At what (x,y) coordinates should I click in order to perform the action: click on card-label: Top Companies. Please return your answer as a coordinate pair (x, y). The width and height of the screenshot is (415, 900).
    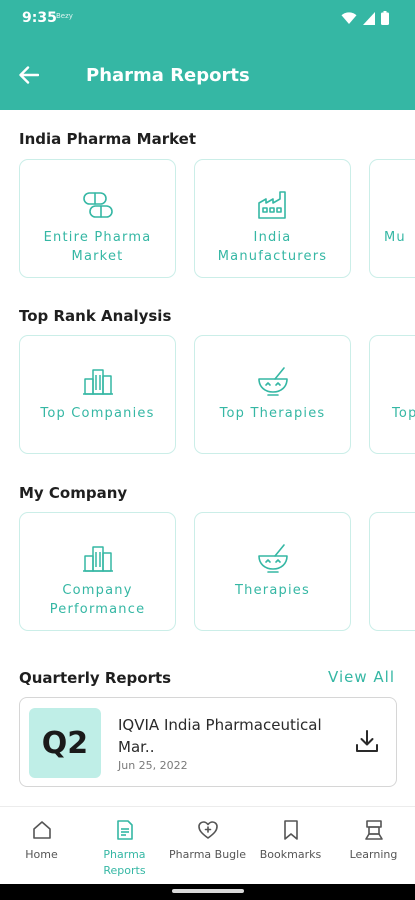
    Looking at the image, I should click on (97, 413).